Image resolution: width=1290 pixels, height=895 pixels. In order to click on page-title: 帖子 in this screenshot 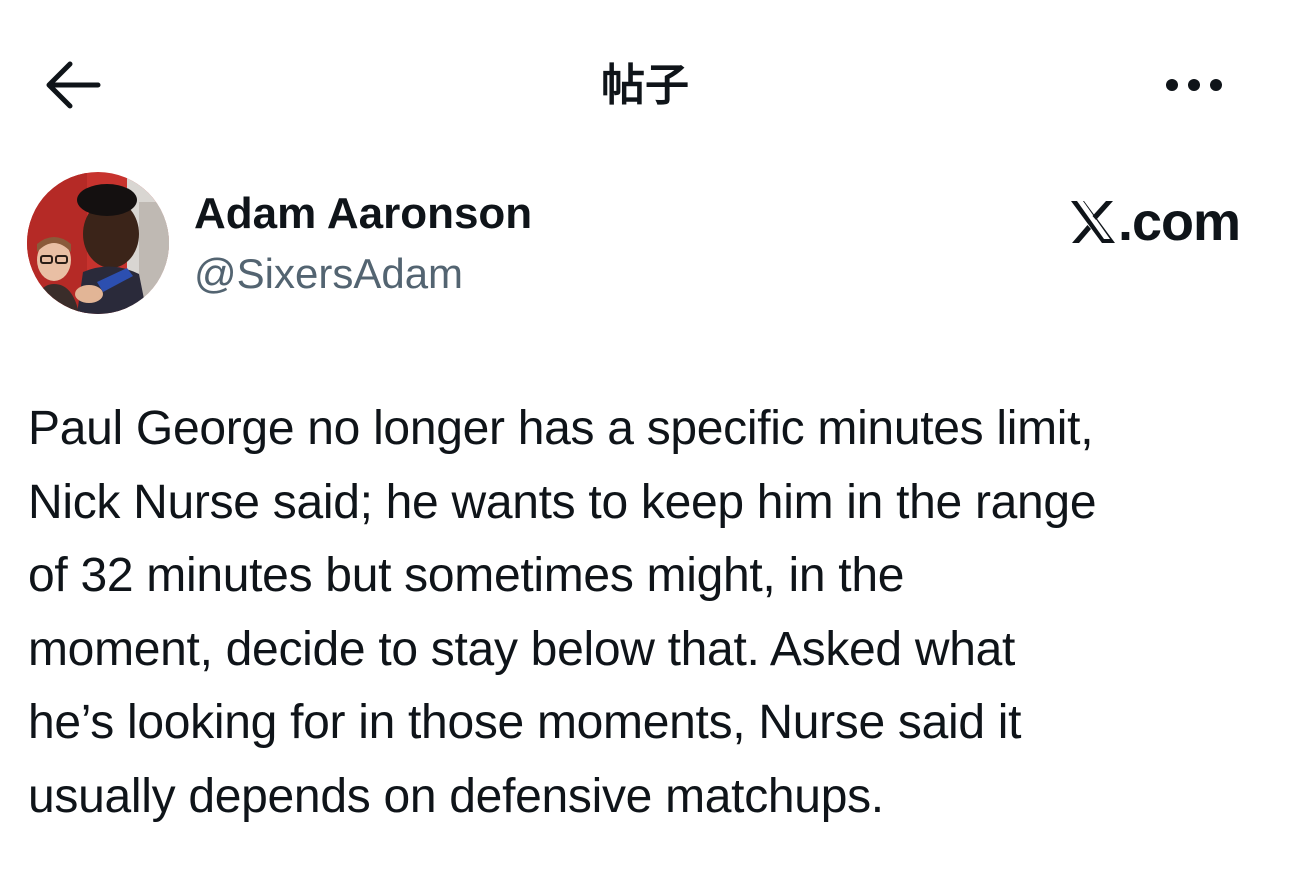, I will do `click(645, 85)`.